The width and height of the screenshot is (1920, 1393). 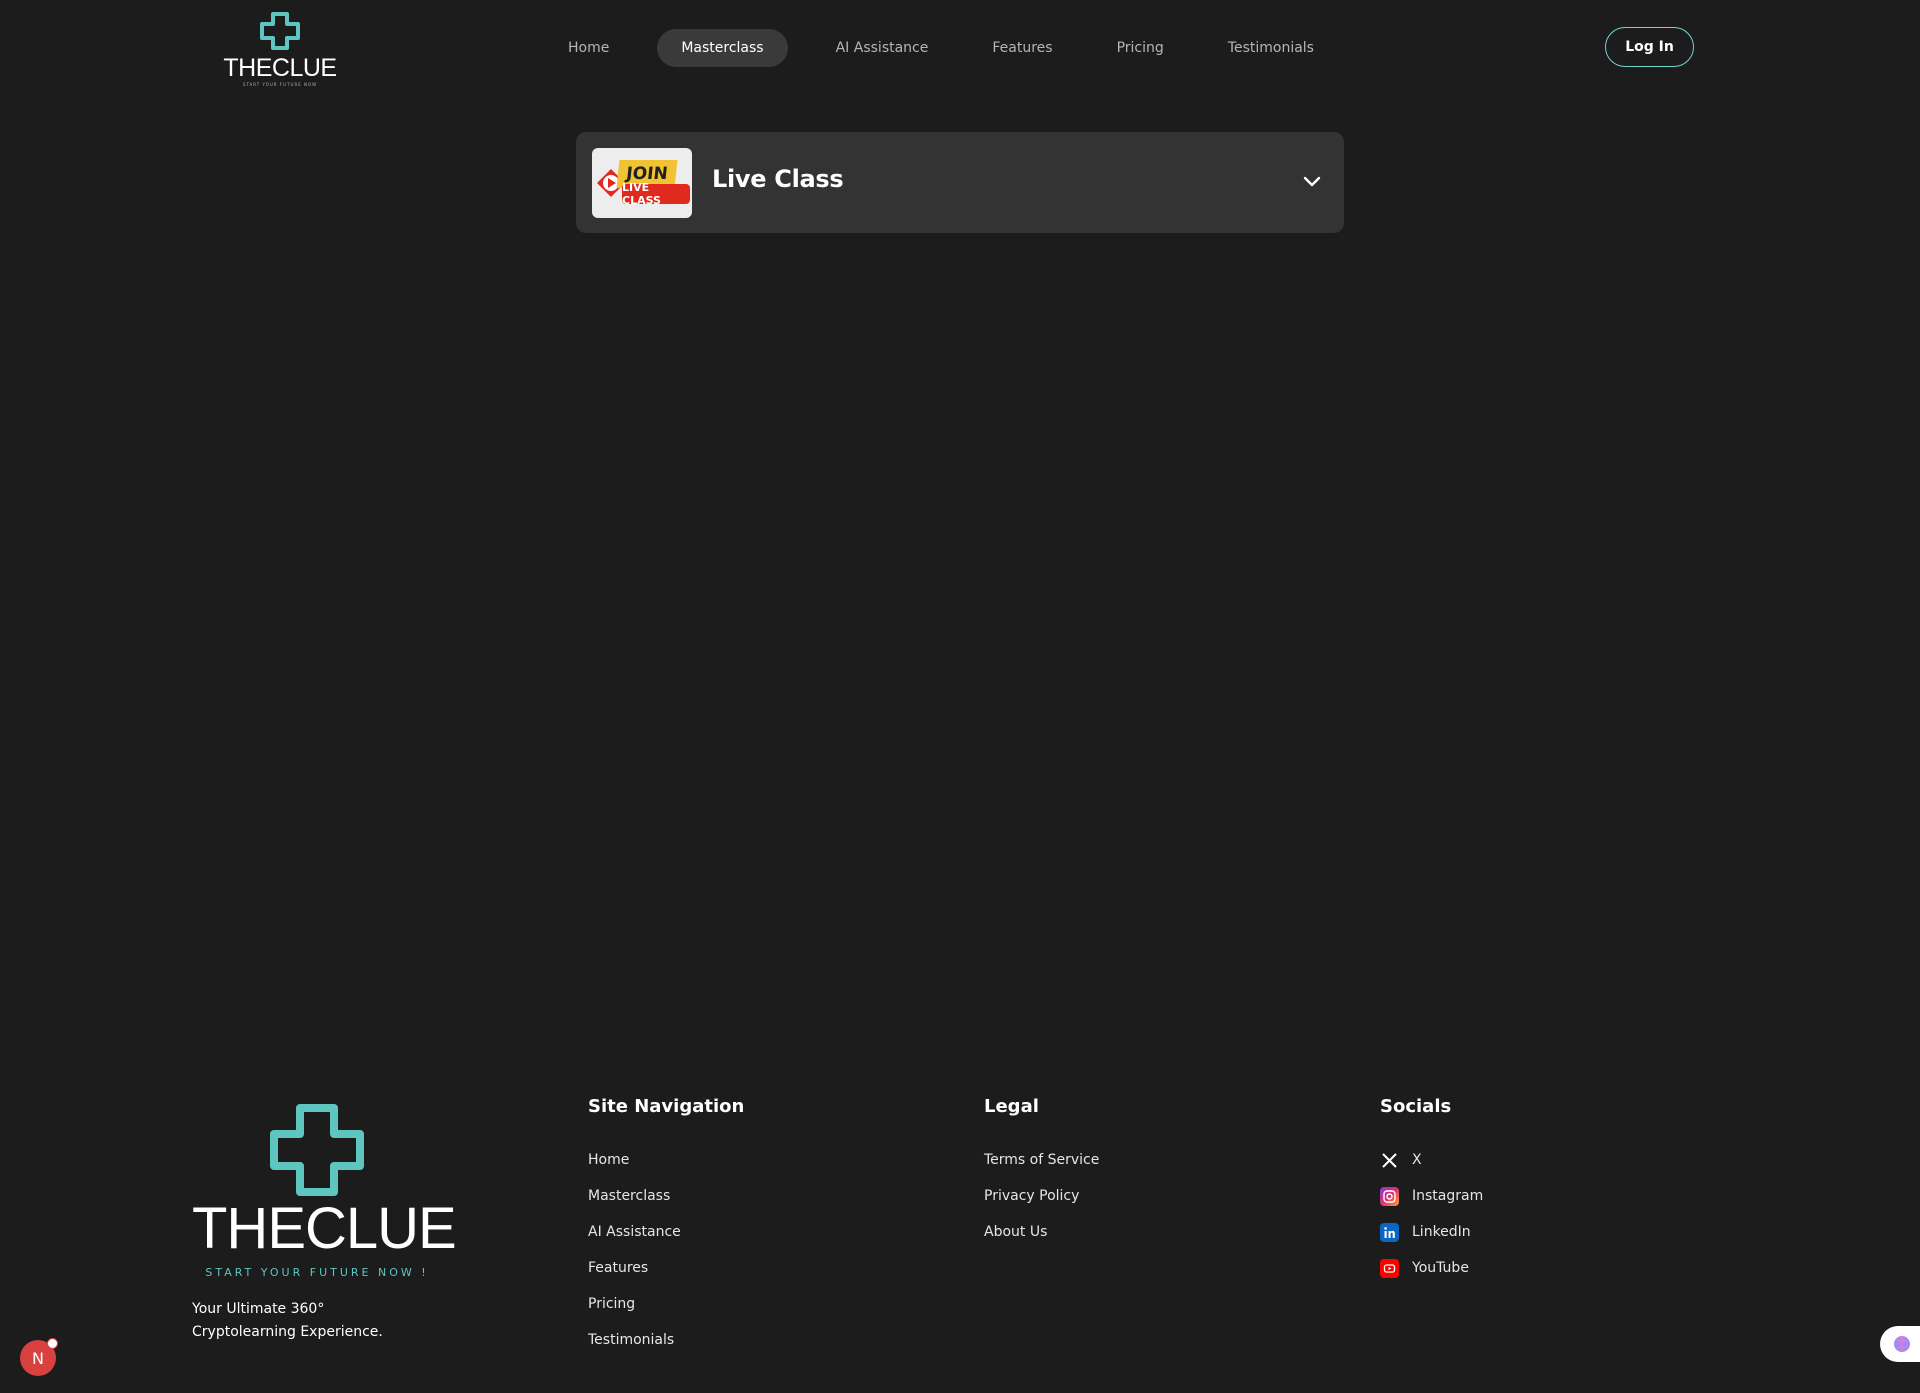 I want to click on nav-item-testimonials: Testimonials, so click(x=1271, y=48).